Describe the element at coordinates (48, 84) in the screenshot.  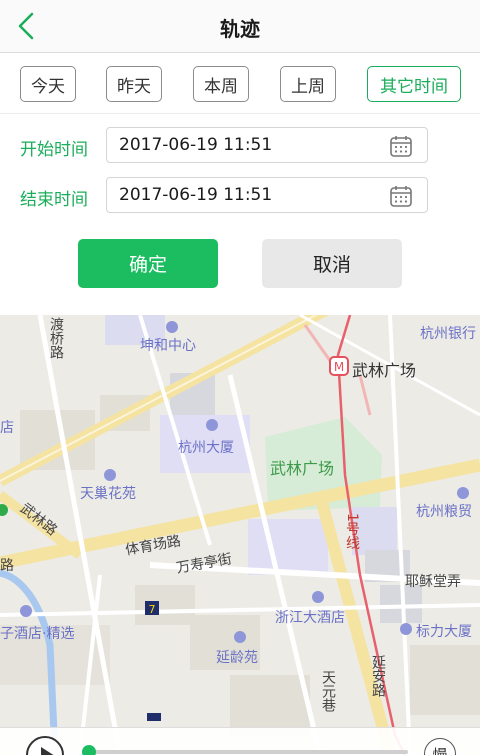
I see `tab-today: 今天` at that location.